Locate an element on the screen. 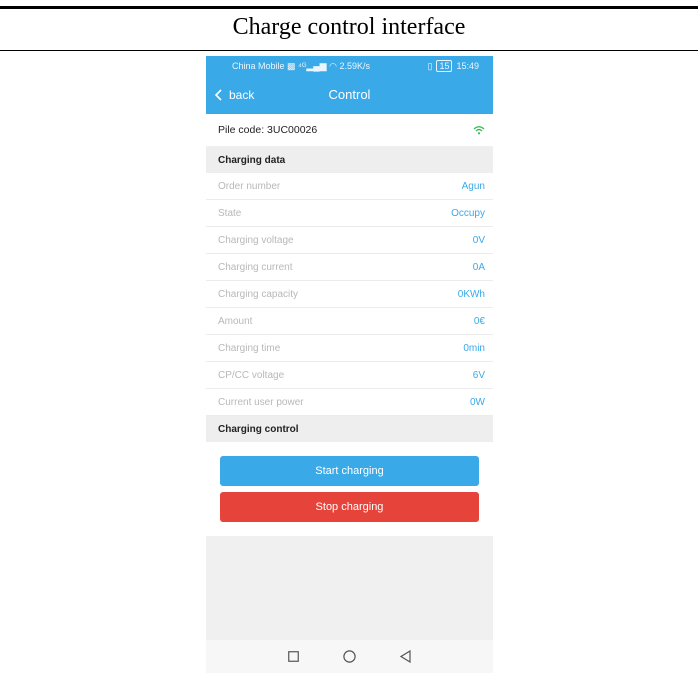  row-label: Charging capacity is located at coordinates (258, 294).